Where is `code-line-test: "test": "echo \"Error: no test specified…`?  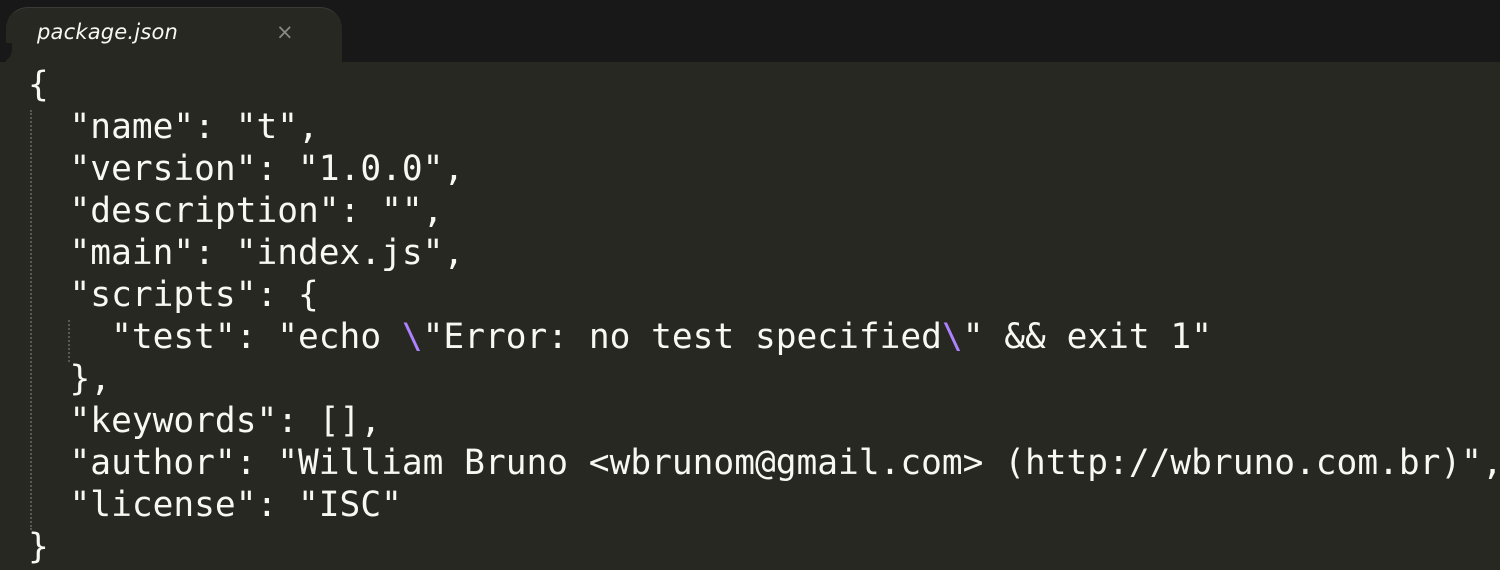 code-line-test: "test": "echo \"Error: no test specified… is located at coordinates (620, 337).